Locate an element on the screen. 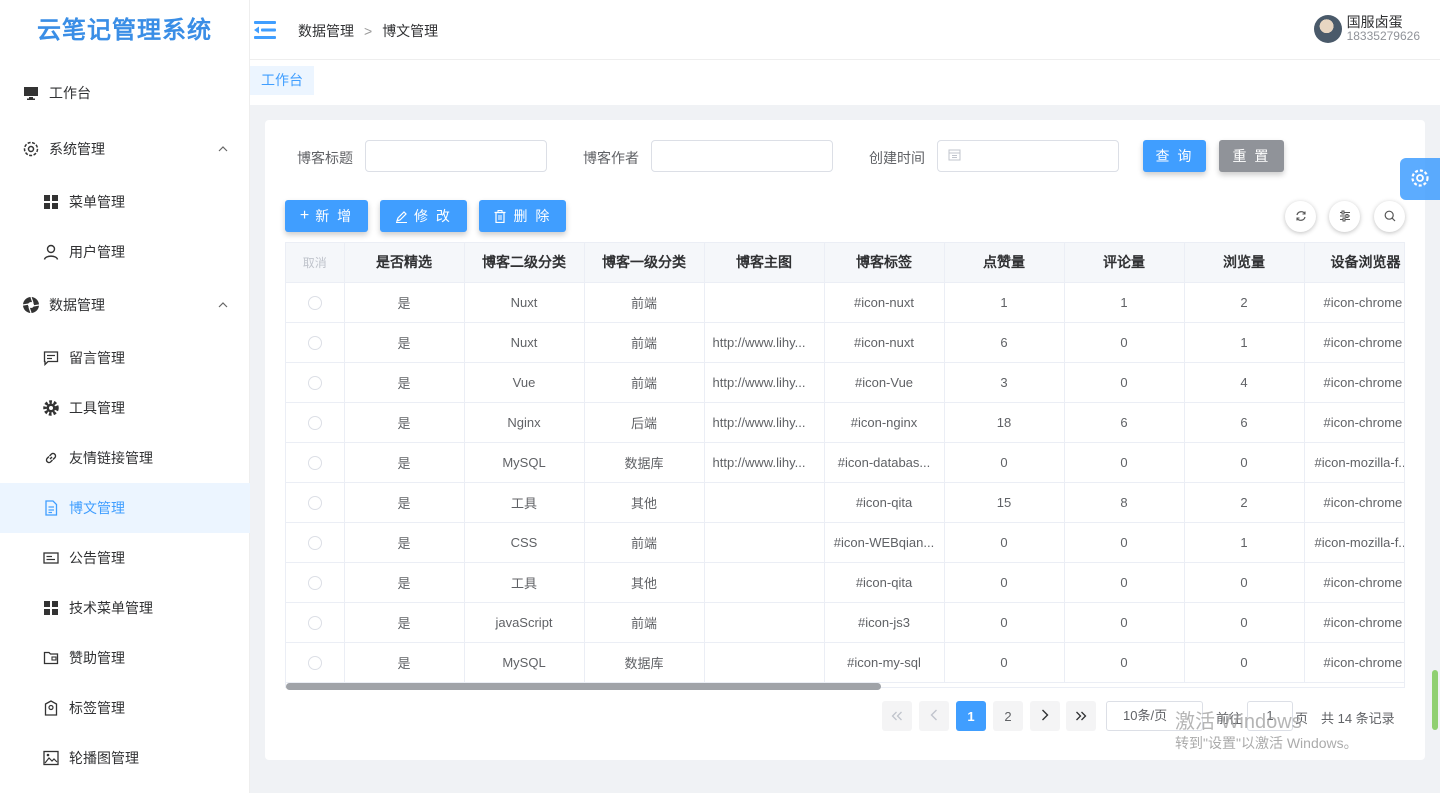 Image resolution: width=1440 pixels, height=793 pixels. sidebar-item-blogs: 博文管理 is located at coordinates (125, 508).